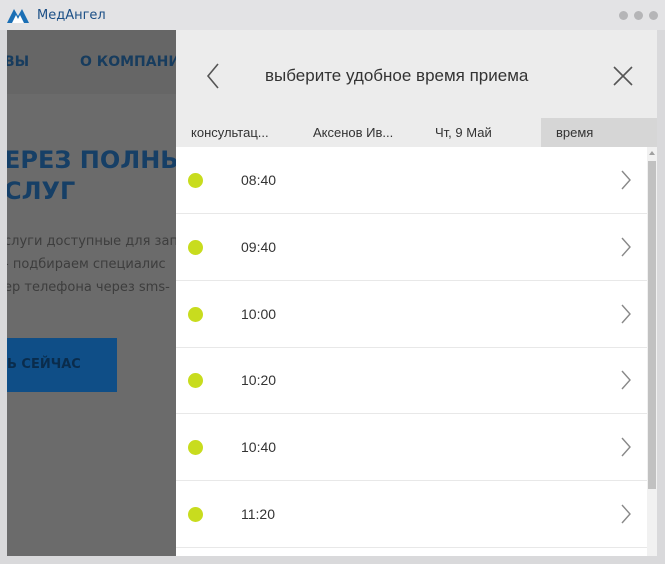 The height and width of the screenshot is (564, 665). Describe the element at coordinates (411, 514) in the screenshot. I see `time-slot: 11:20` at that location.